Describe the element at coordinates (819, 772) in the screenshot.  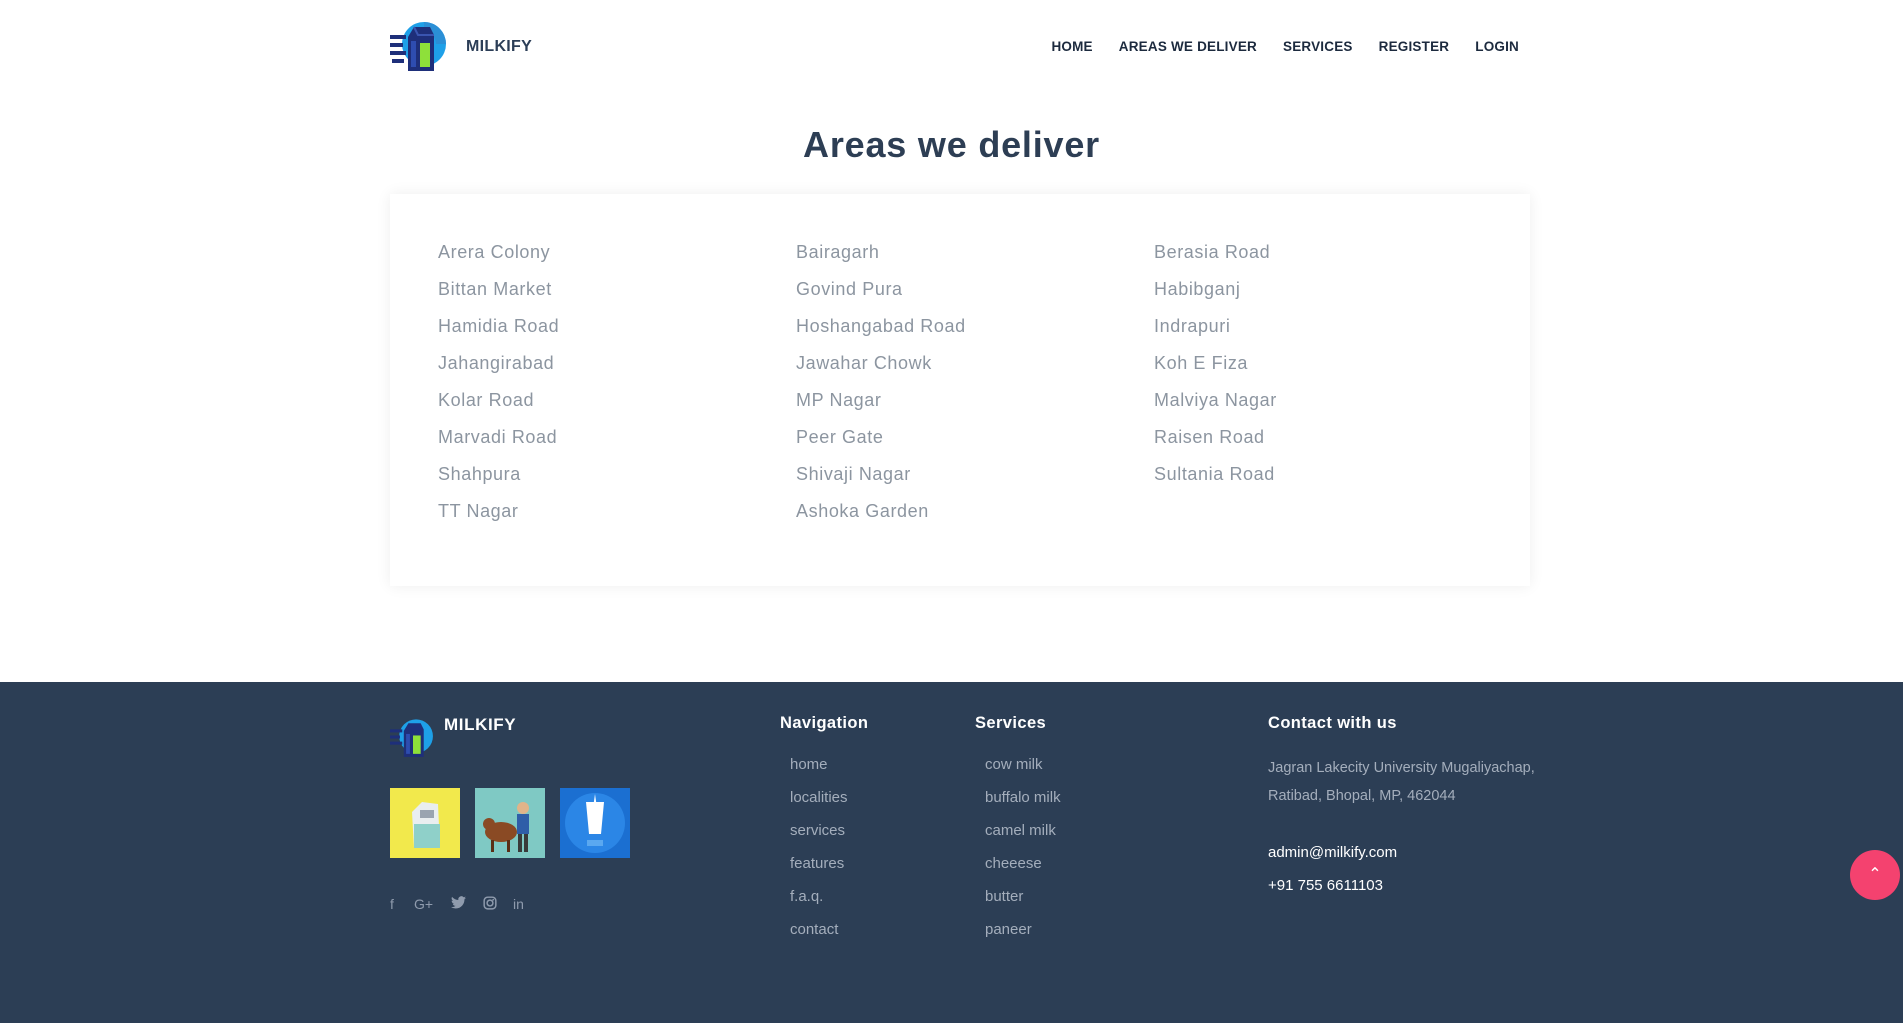
I see `footer-nav-home: home` at that location.